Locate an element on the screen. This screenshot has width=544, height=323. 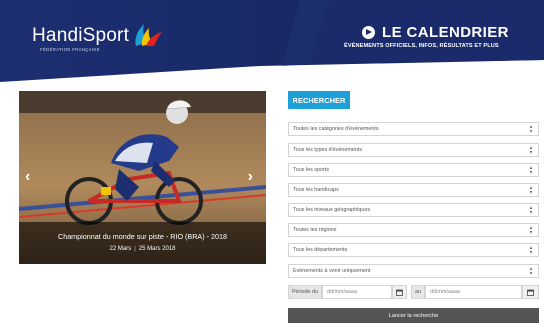
slide-dates: 22 Mars | 25 Mars 2018 is located at coordinates (142, 249).